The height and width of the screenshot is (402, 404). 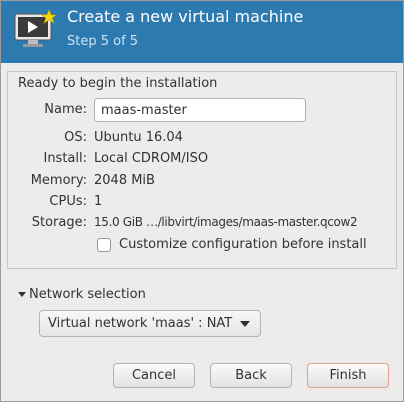 What do you see at coordinates (87, 294) in the screenshot?
I see `network-selection-label: Network selection` at bounding box center [87, 294].